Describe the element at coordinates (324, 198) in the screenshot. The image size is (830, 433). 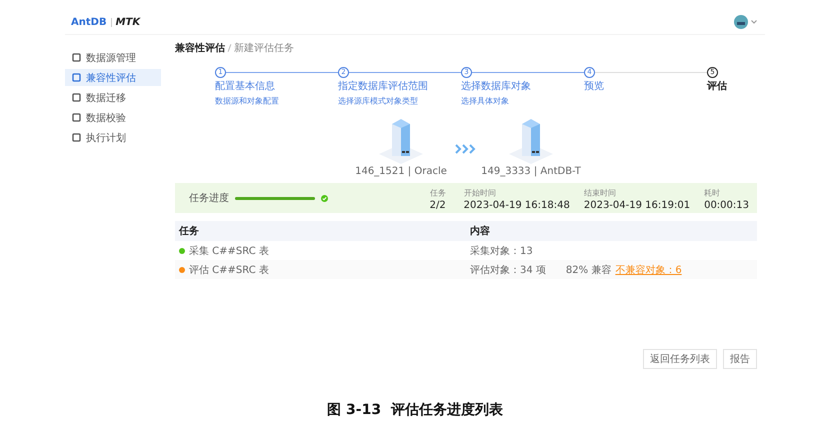
I see `check-icon` at that location.